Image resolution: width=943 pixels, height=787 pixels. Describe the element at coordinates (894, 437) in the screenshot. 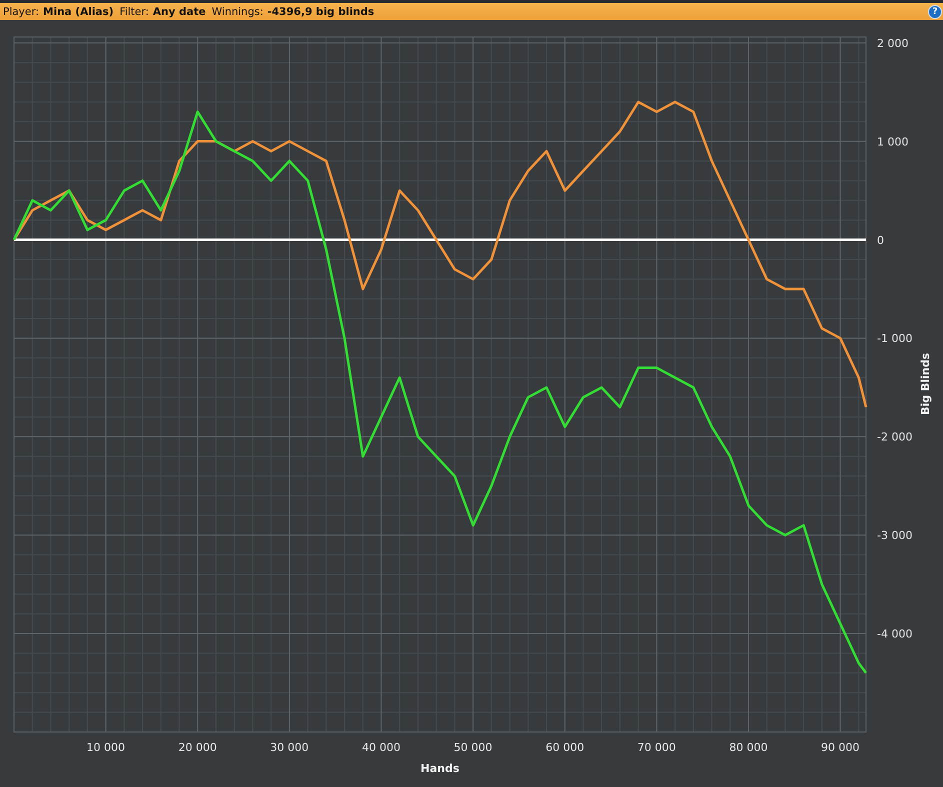

I see `y-tick-label: -2 000` at that location.